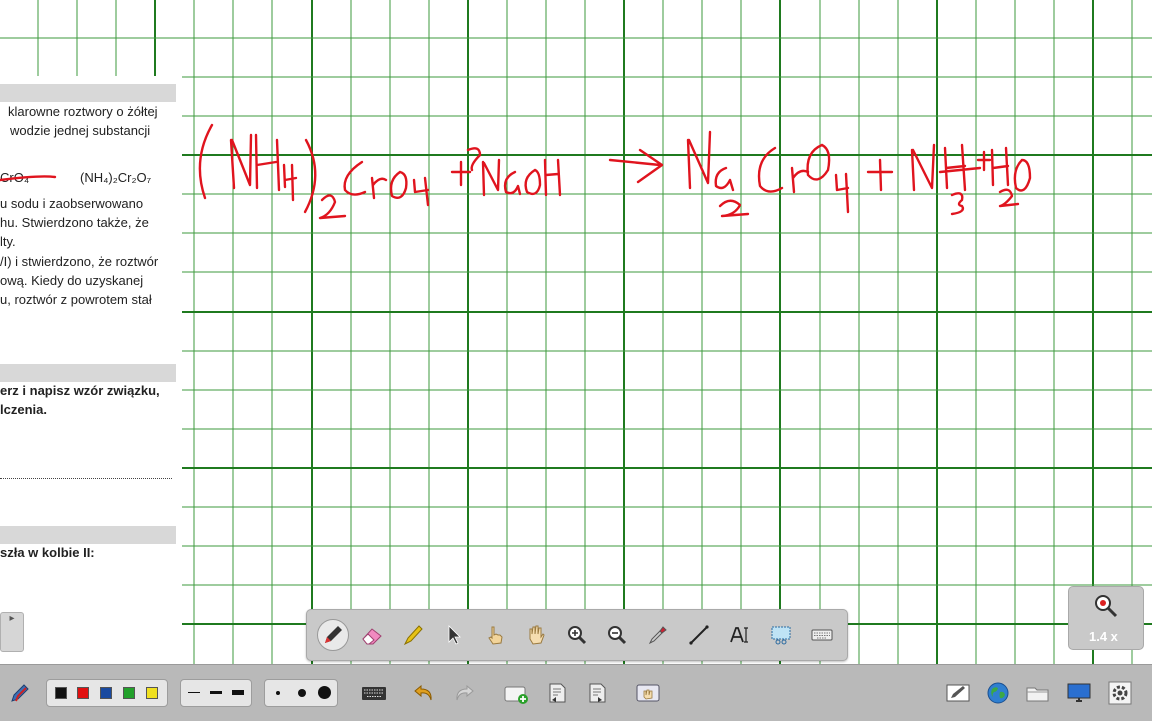  I want to click on handwriting-layer, so click(516, 171).